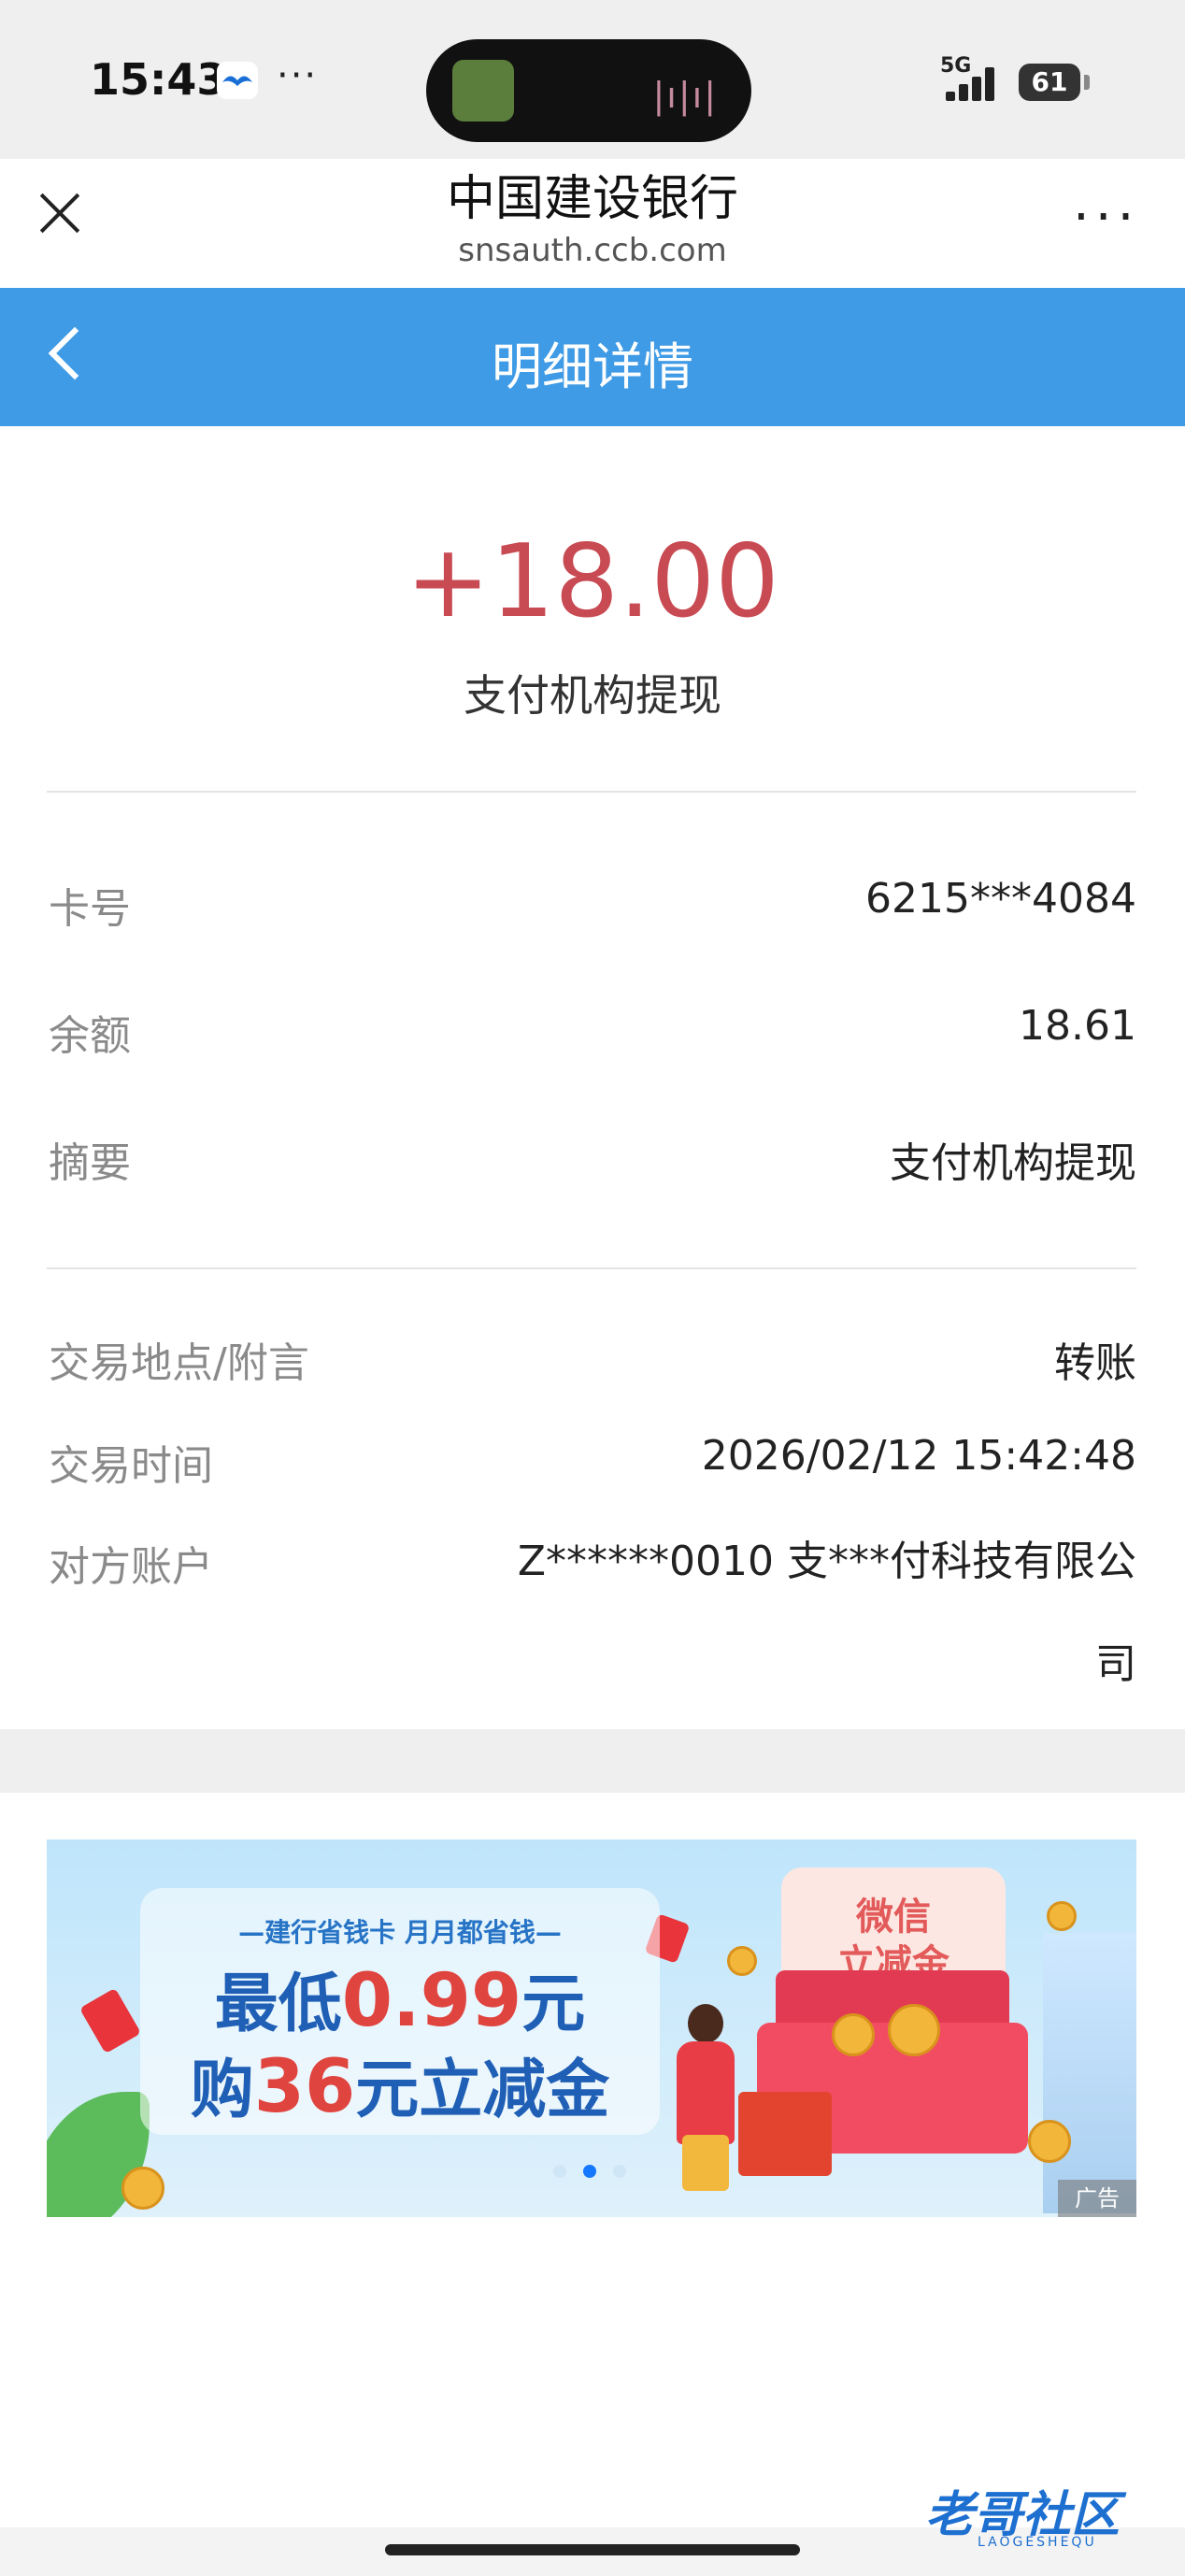  What do you see at coordinates (588, 90) in the screenshot?
I see `dynamic-island: |ı|ı|` at bounding box center [588, 90].